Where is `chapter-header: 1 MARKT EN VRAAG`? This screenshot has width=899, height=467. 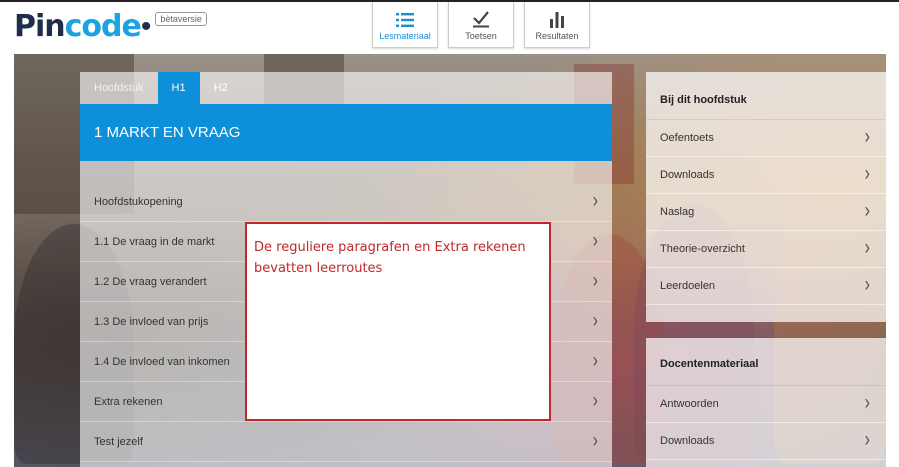
chapter-header: 1 MARKT EN VRAAG is located at coordinates (346, 132).